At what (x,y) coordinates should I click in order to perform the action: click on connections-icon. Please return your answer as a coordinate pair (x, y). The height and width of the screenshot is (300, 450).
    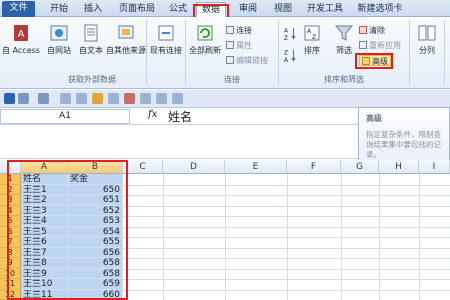
    Looking at the image, I should click on (230, 30).